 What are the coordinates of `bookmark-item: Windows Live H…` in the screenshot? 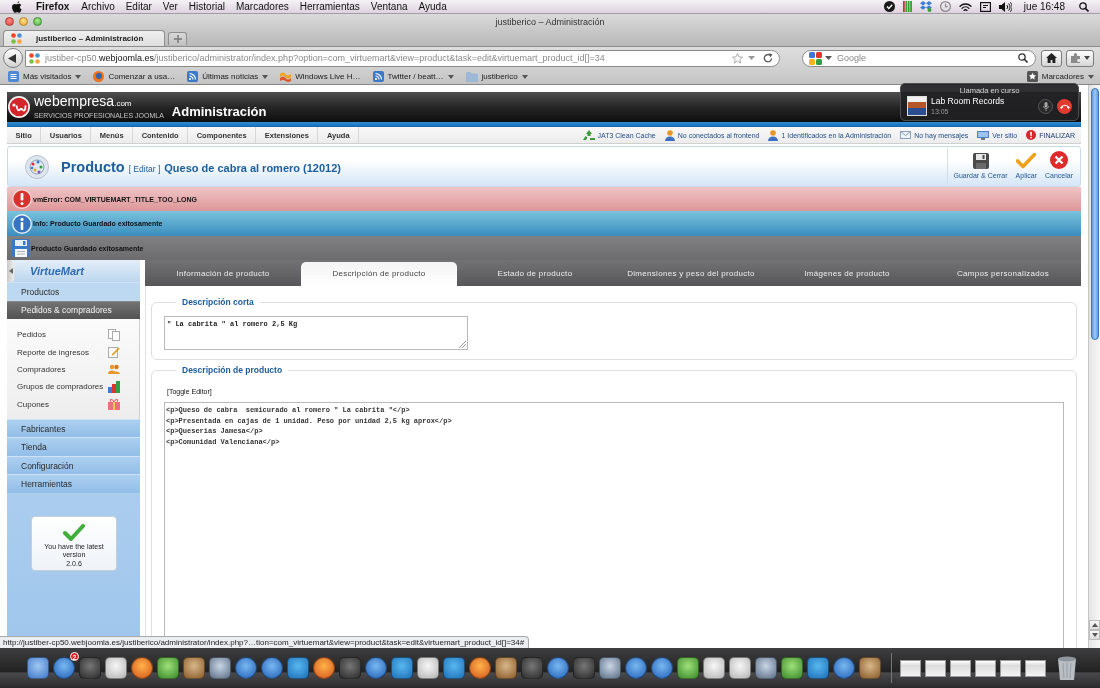 It's located at (320, 76).